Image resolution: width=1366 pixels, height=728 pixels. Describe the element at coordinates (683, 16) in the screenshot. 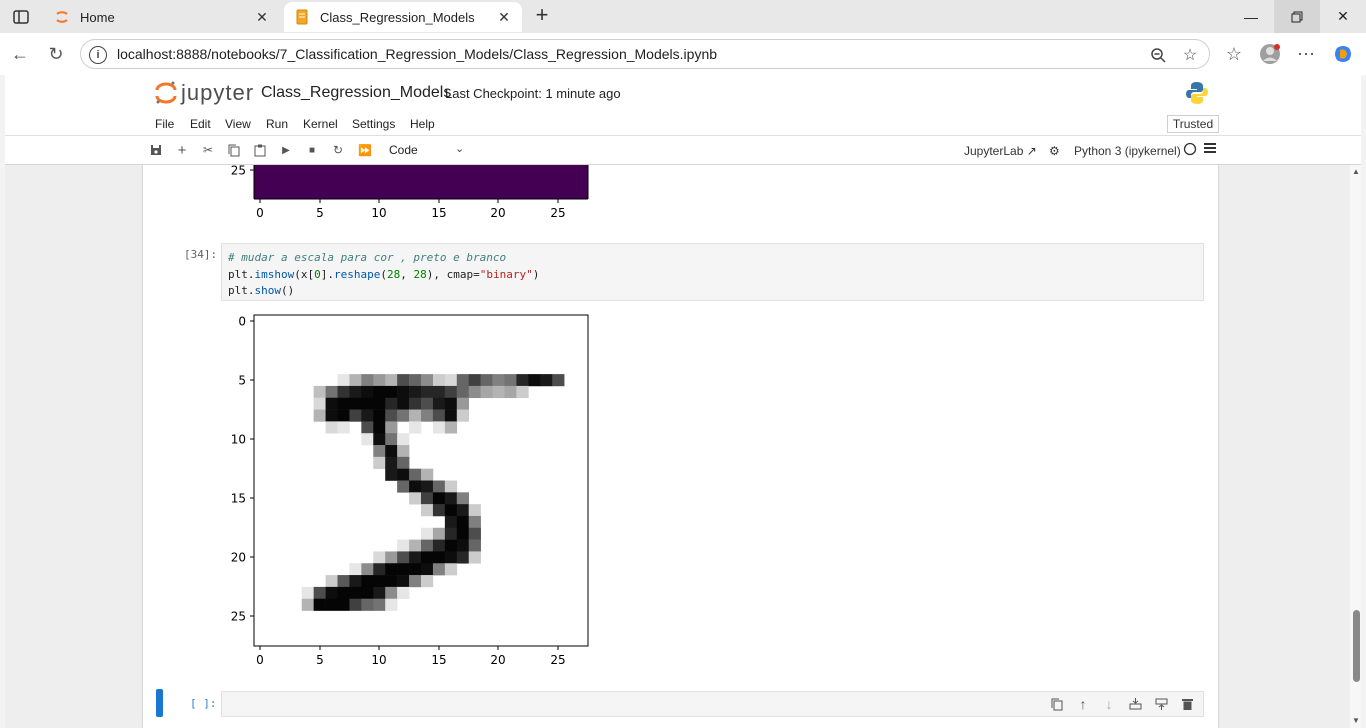

I see `browser-tab-strip: Home ✕ Class_Regression_Models ✕ + — ✕` at that location.